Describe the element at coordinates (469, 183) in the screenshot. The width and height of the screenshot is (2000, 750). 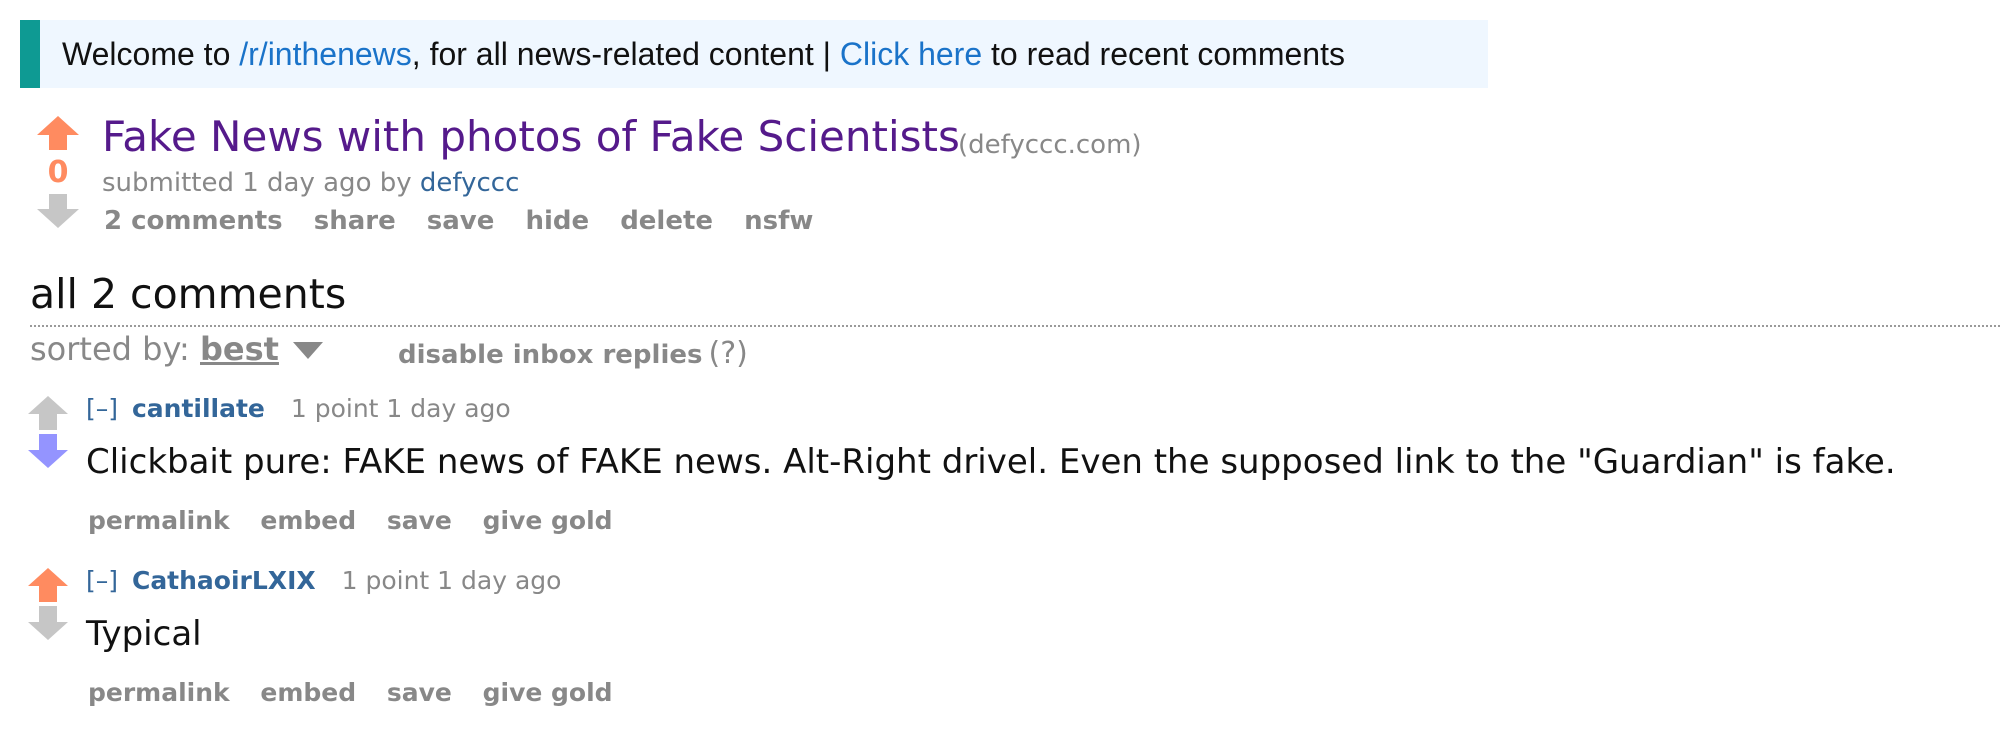
I see `post-author-link: defyccc` at that location.